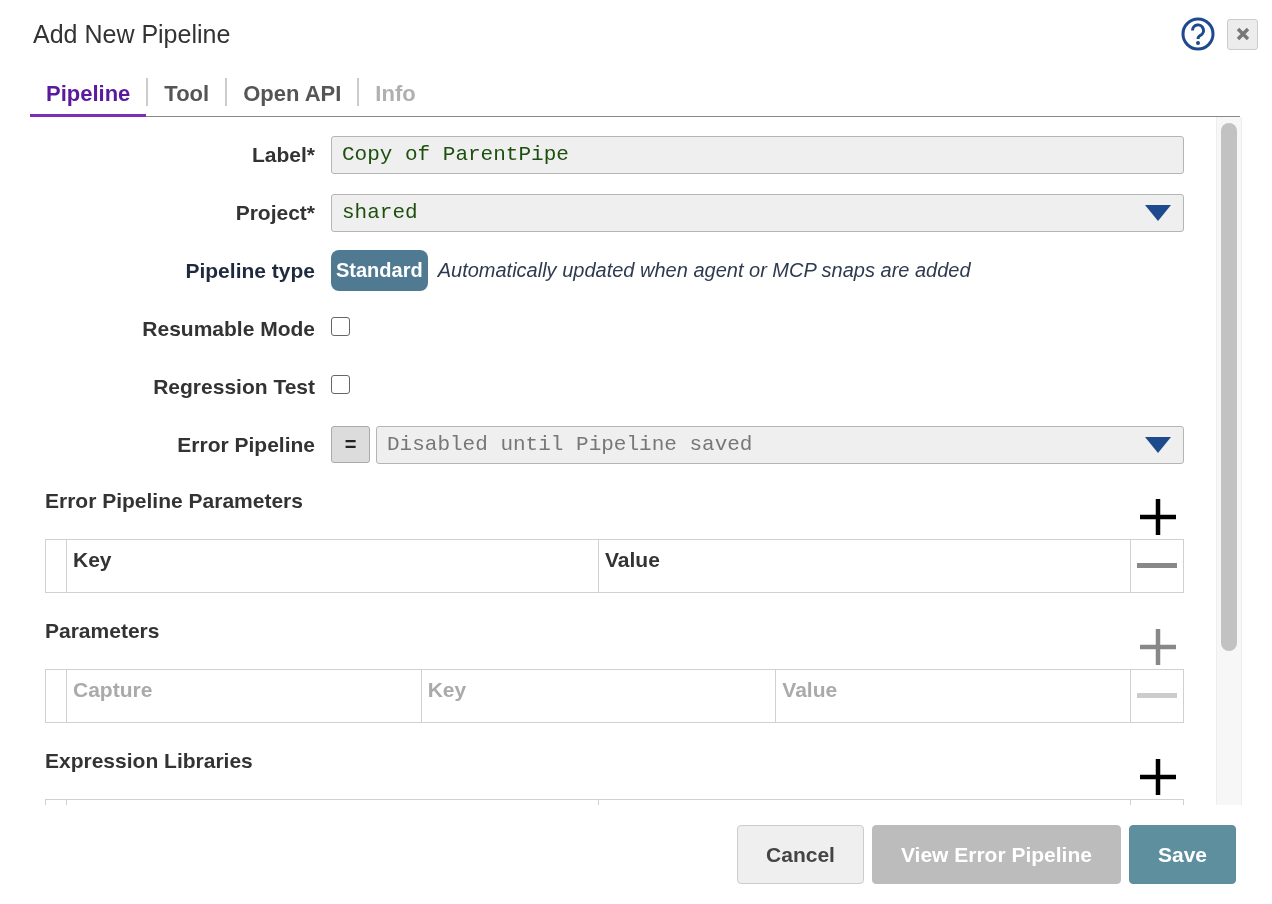 The image size is (1272, 904). What do you see at coordinates (283, 154) in the screenshot?
I see `field-label: Label*` at bounding box center [283, 154].